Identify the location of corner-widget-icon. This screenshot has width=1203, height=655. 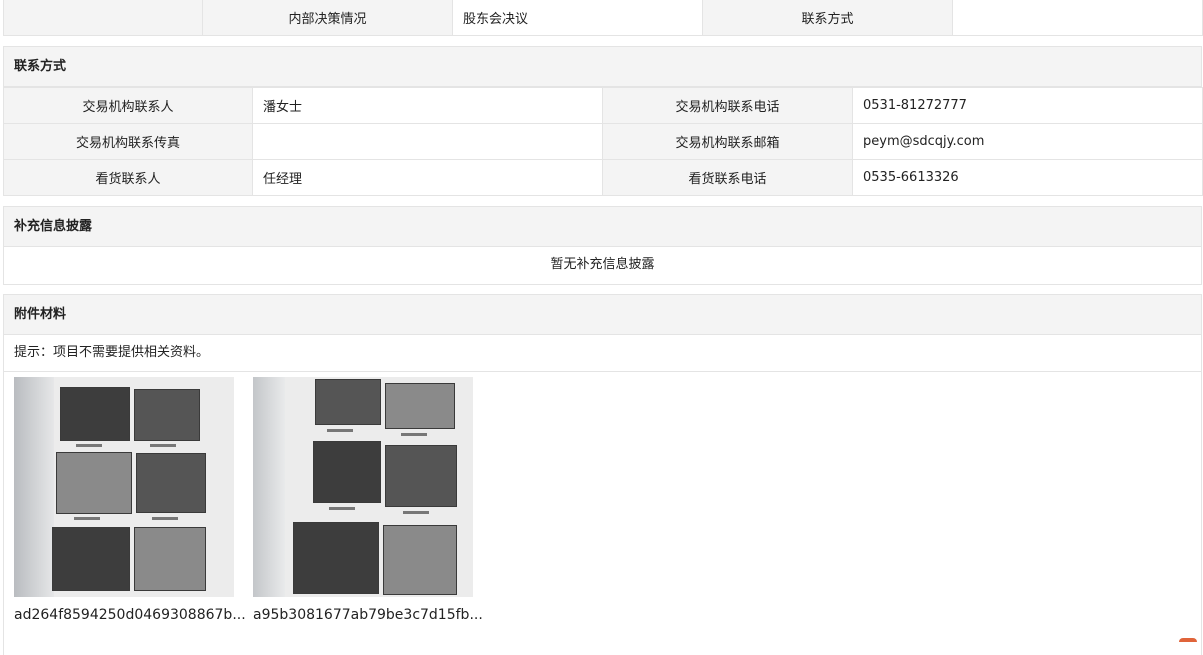
(1188, 640).